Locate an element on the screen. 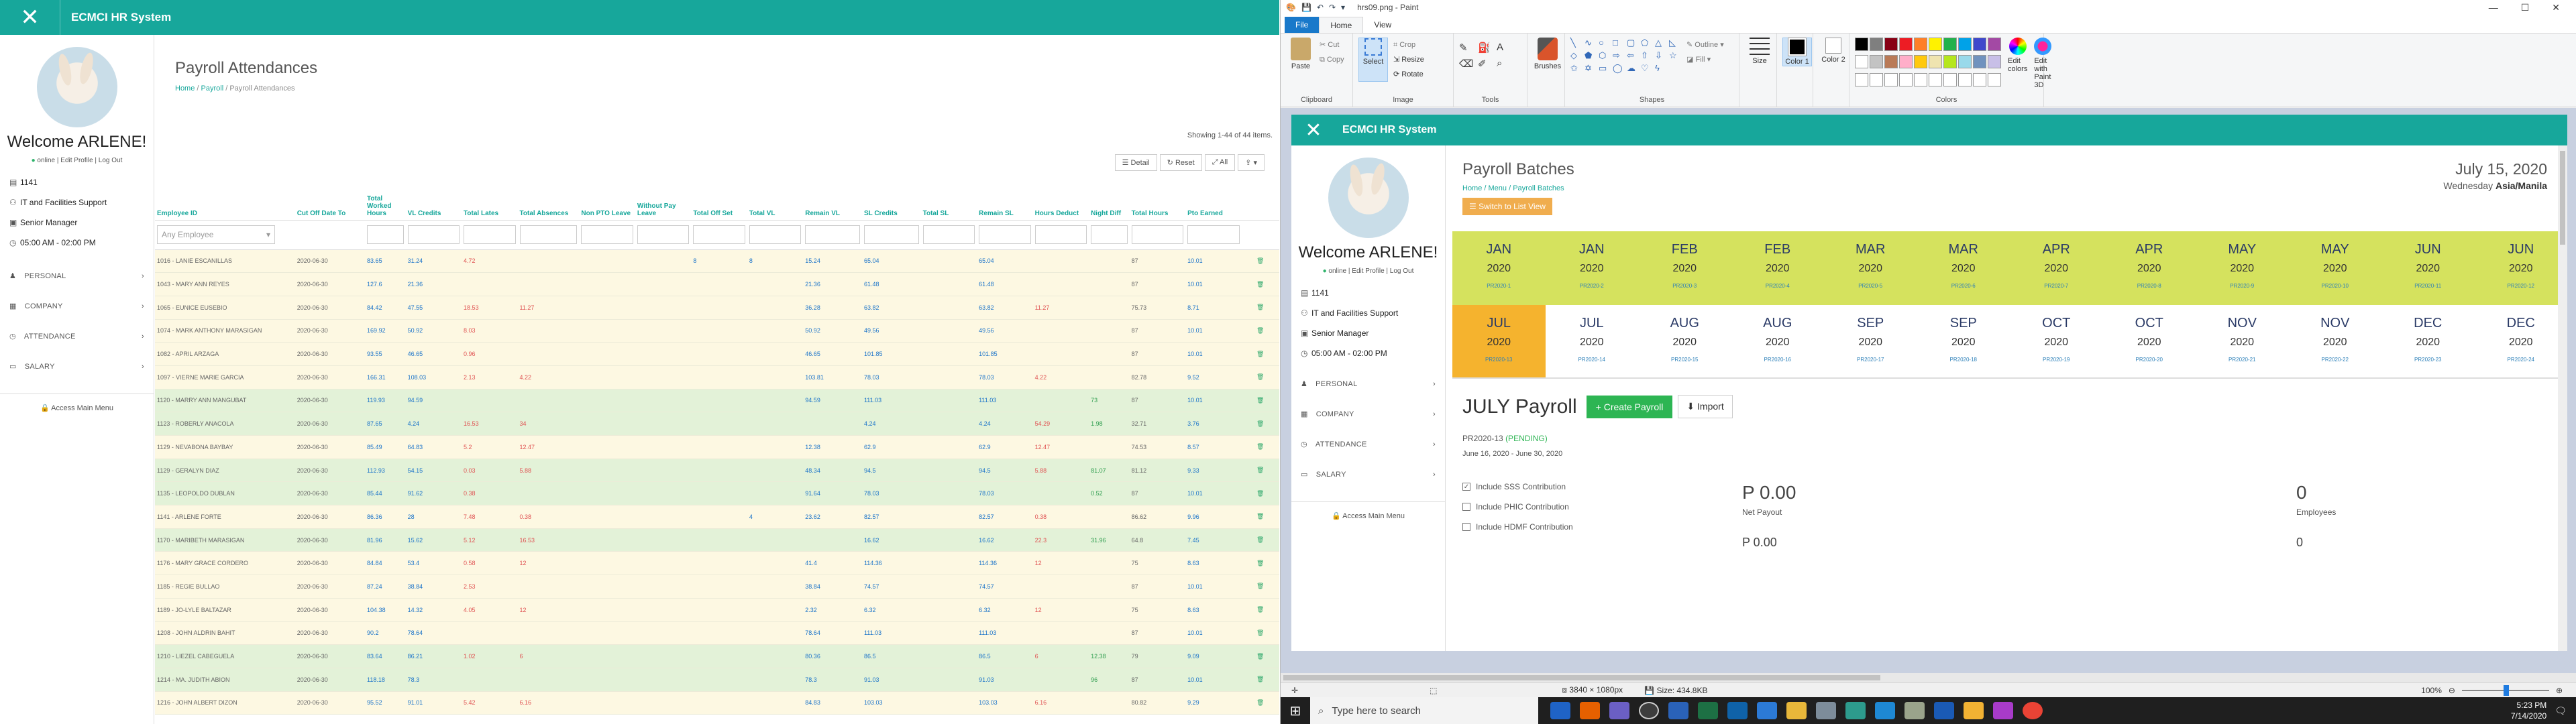 The height and width of the screenshot is (724, 2576). right-triangle-shape-icon: ◺ is located at coordinates (1675, 43).